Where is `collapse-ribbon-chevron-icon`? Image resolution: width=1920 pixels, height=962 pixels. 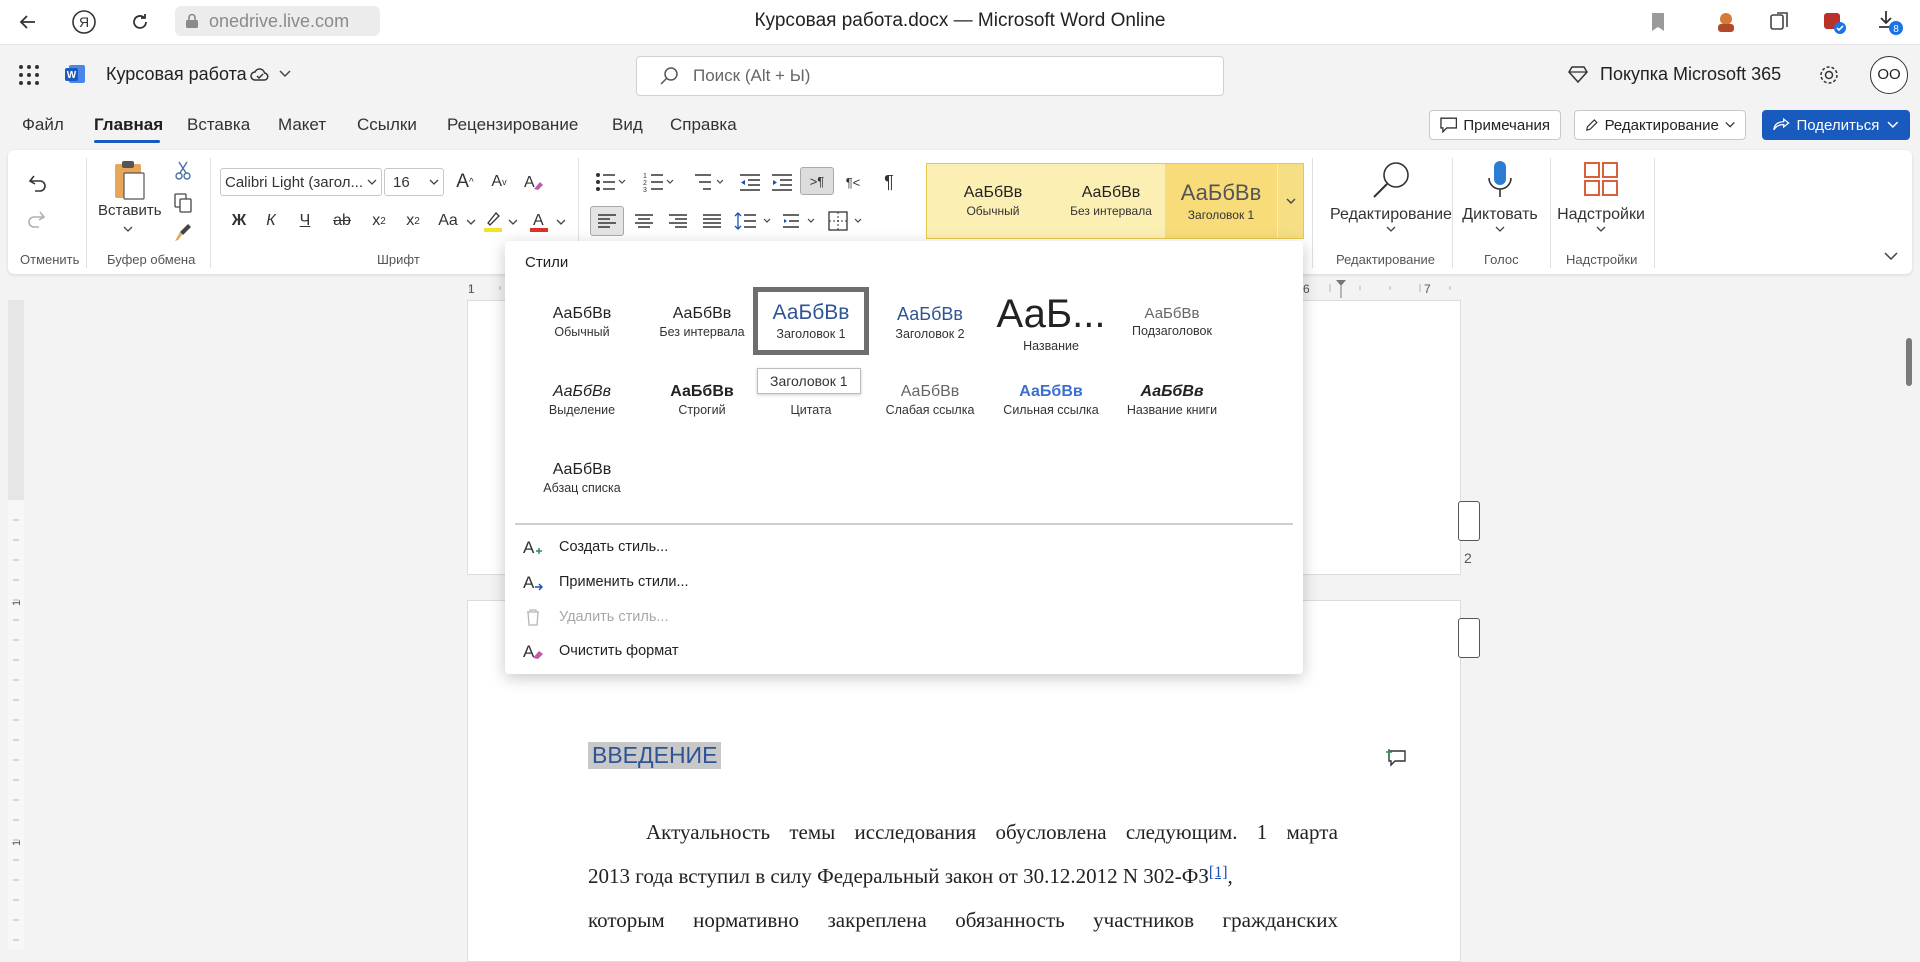
collapse-ribbon-chevron-icon is located at coordinates (1891, 256).